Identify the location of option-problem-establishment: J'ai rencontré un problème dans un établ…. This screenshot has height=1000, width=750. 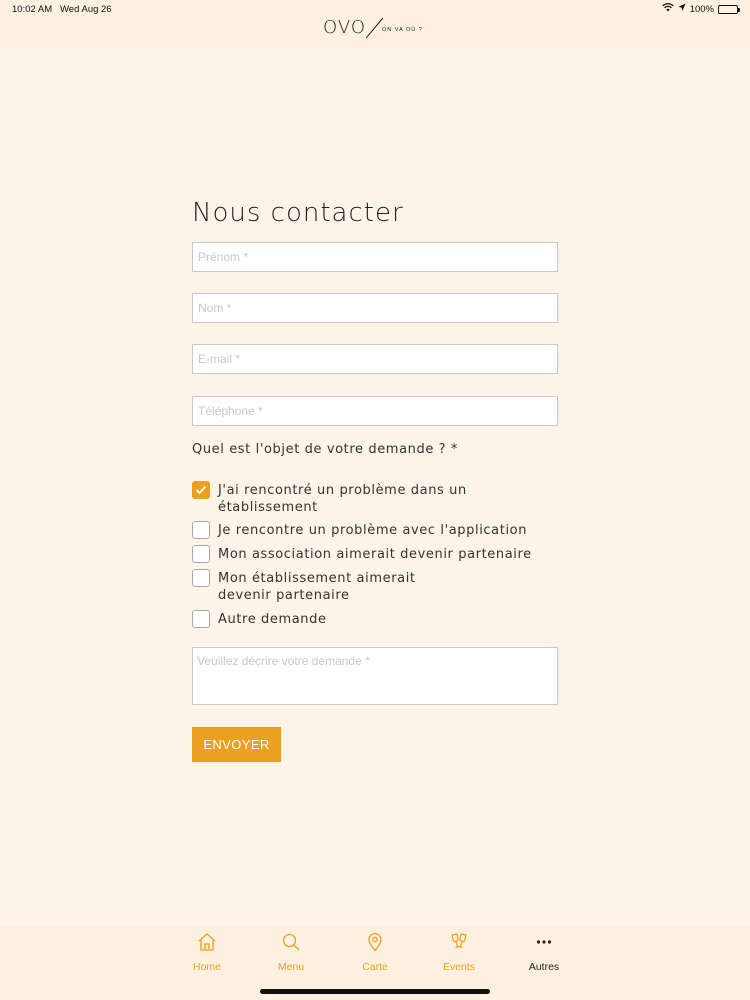
(375, 498).